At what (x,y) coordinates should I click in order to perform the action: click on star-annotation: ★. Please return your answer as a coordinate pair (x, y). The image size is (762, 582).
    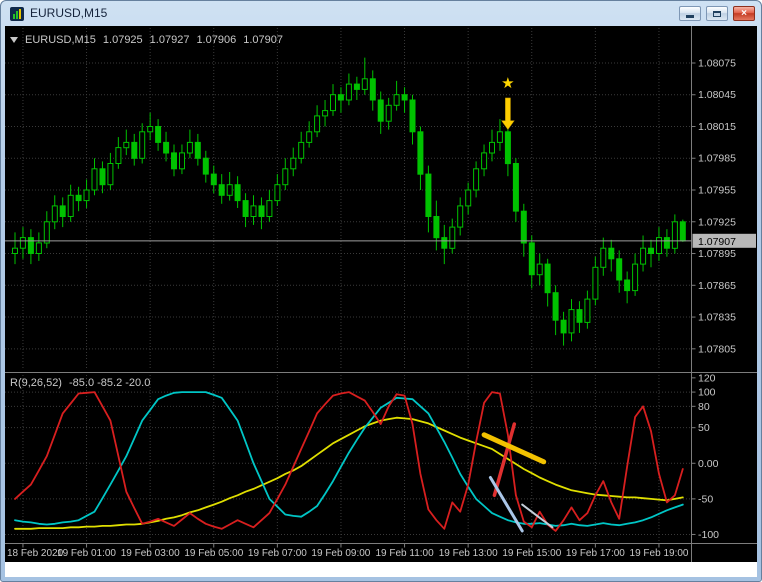
    Looking at the image, I should click on (507, 83).